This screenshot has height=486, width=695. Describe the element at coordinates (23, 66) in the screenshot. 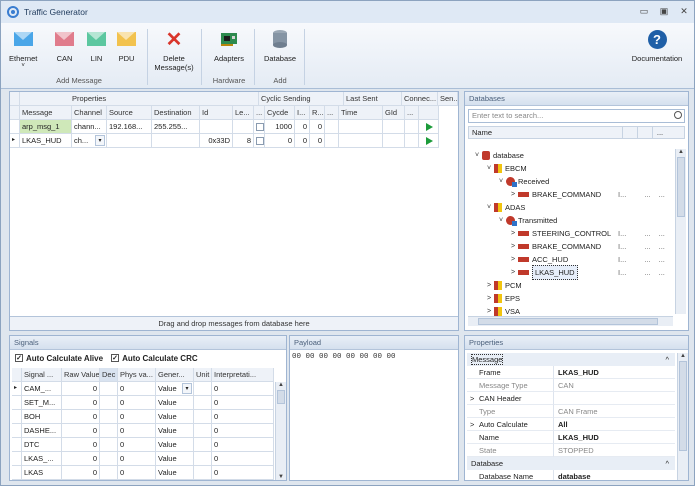

I see `ethernet-dropdown-icon: ˅` at that location.